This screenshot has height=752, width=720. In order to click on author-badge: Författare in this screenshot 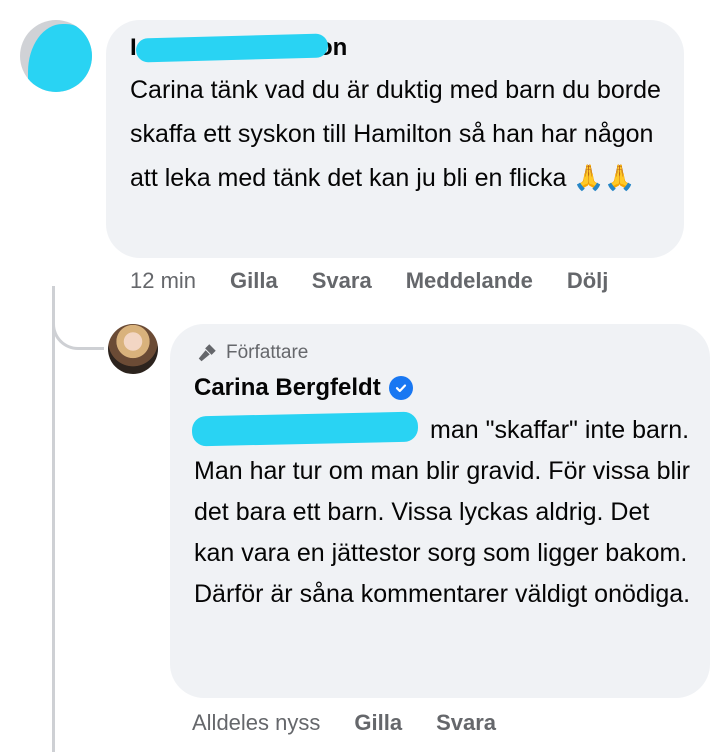, I will do `click(252, 353)`.